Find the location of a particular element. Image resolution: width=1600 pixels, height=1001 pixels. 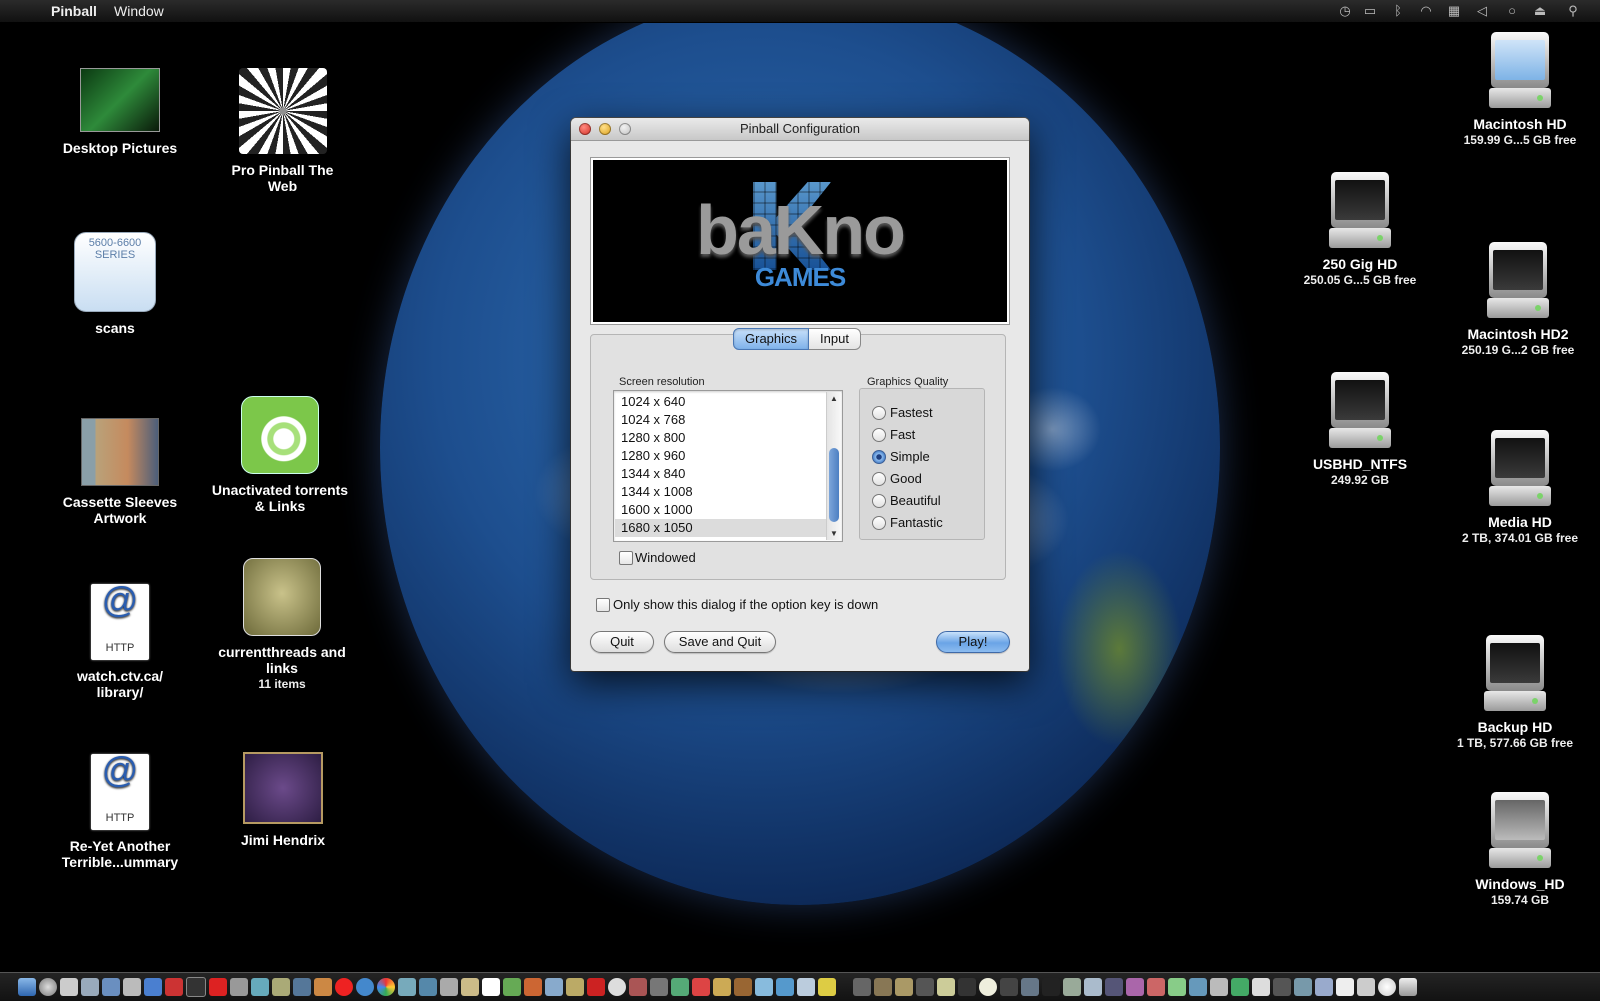

bluetooth-icon: ᛒ is located at coordinates (1398, 10).